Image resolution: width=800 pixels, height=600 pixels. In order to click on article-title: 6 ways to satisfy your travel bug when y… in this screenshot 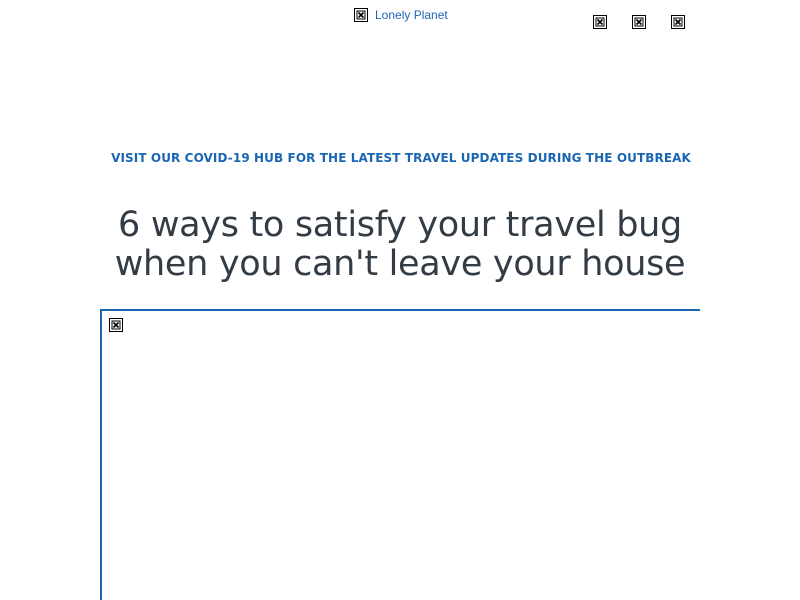, I will do `click(400, 244)`.